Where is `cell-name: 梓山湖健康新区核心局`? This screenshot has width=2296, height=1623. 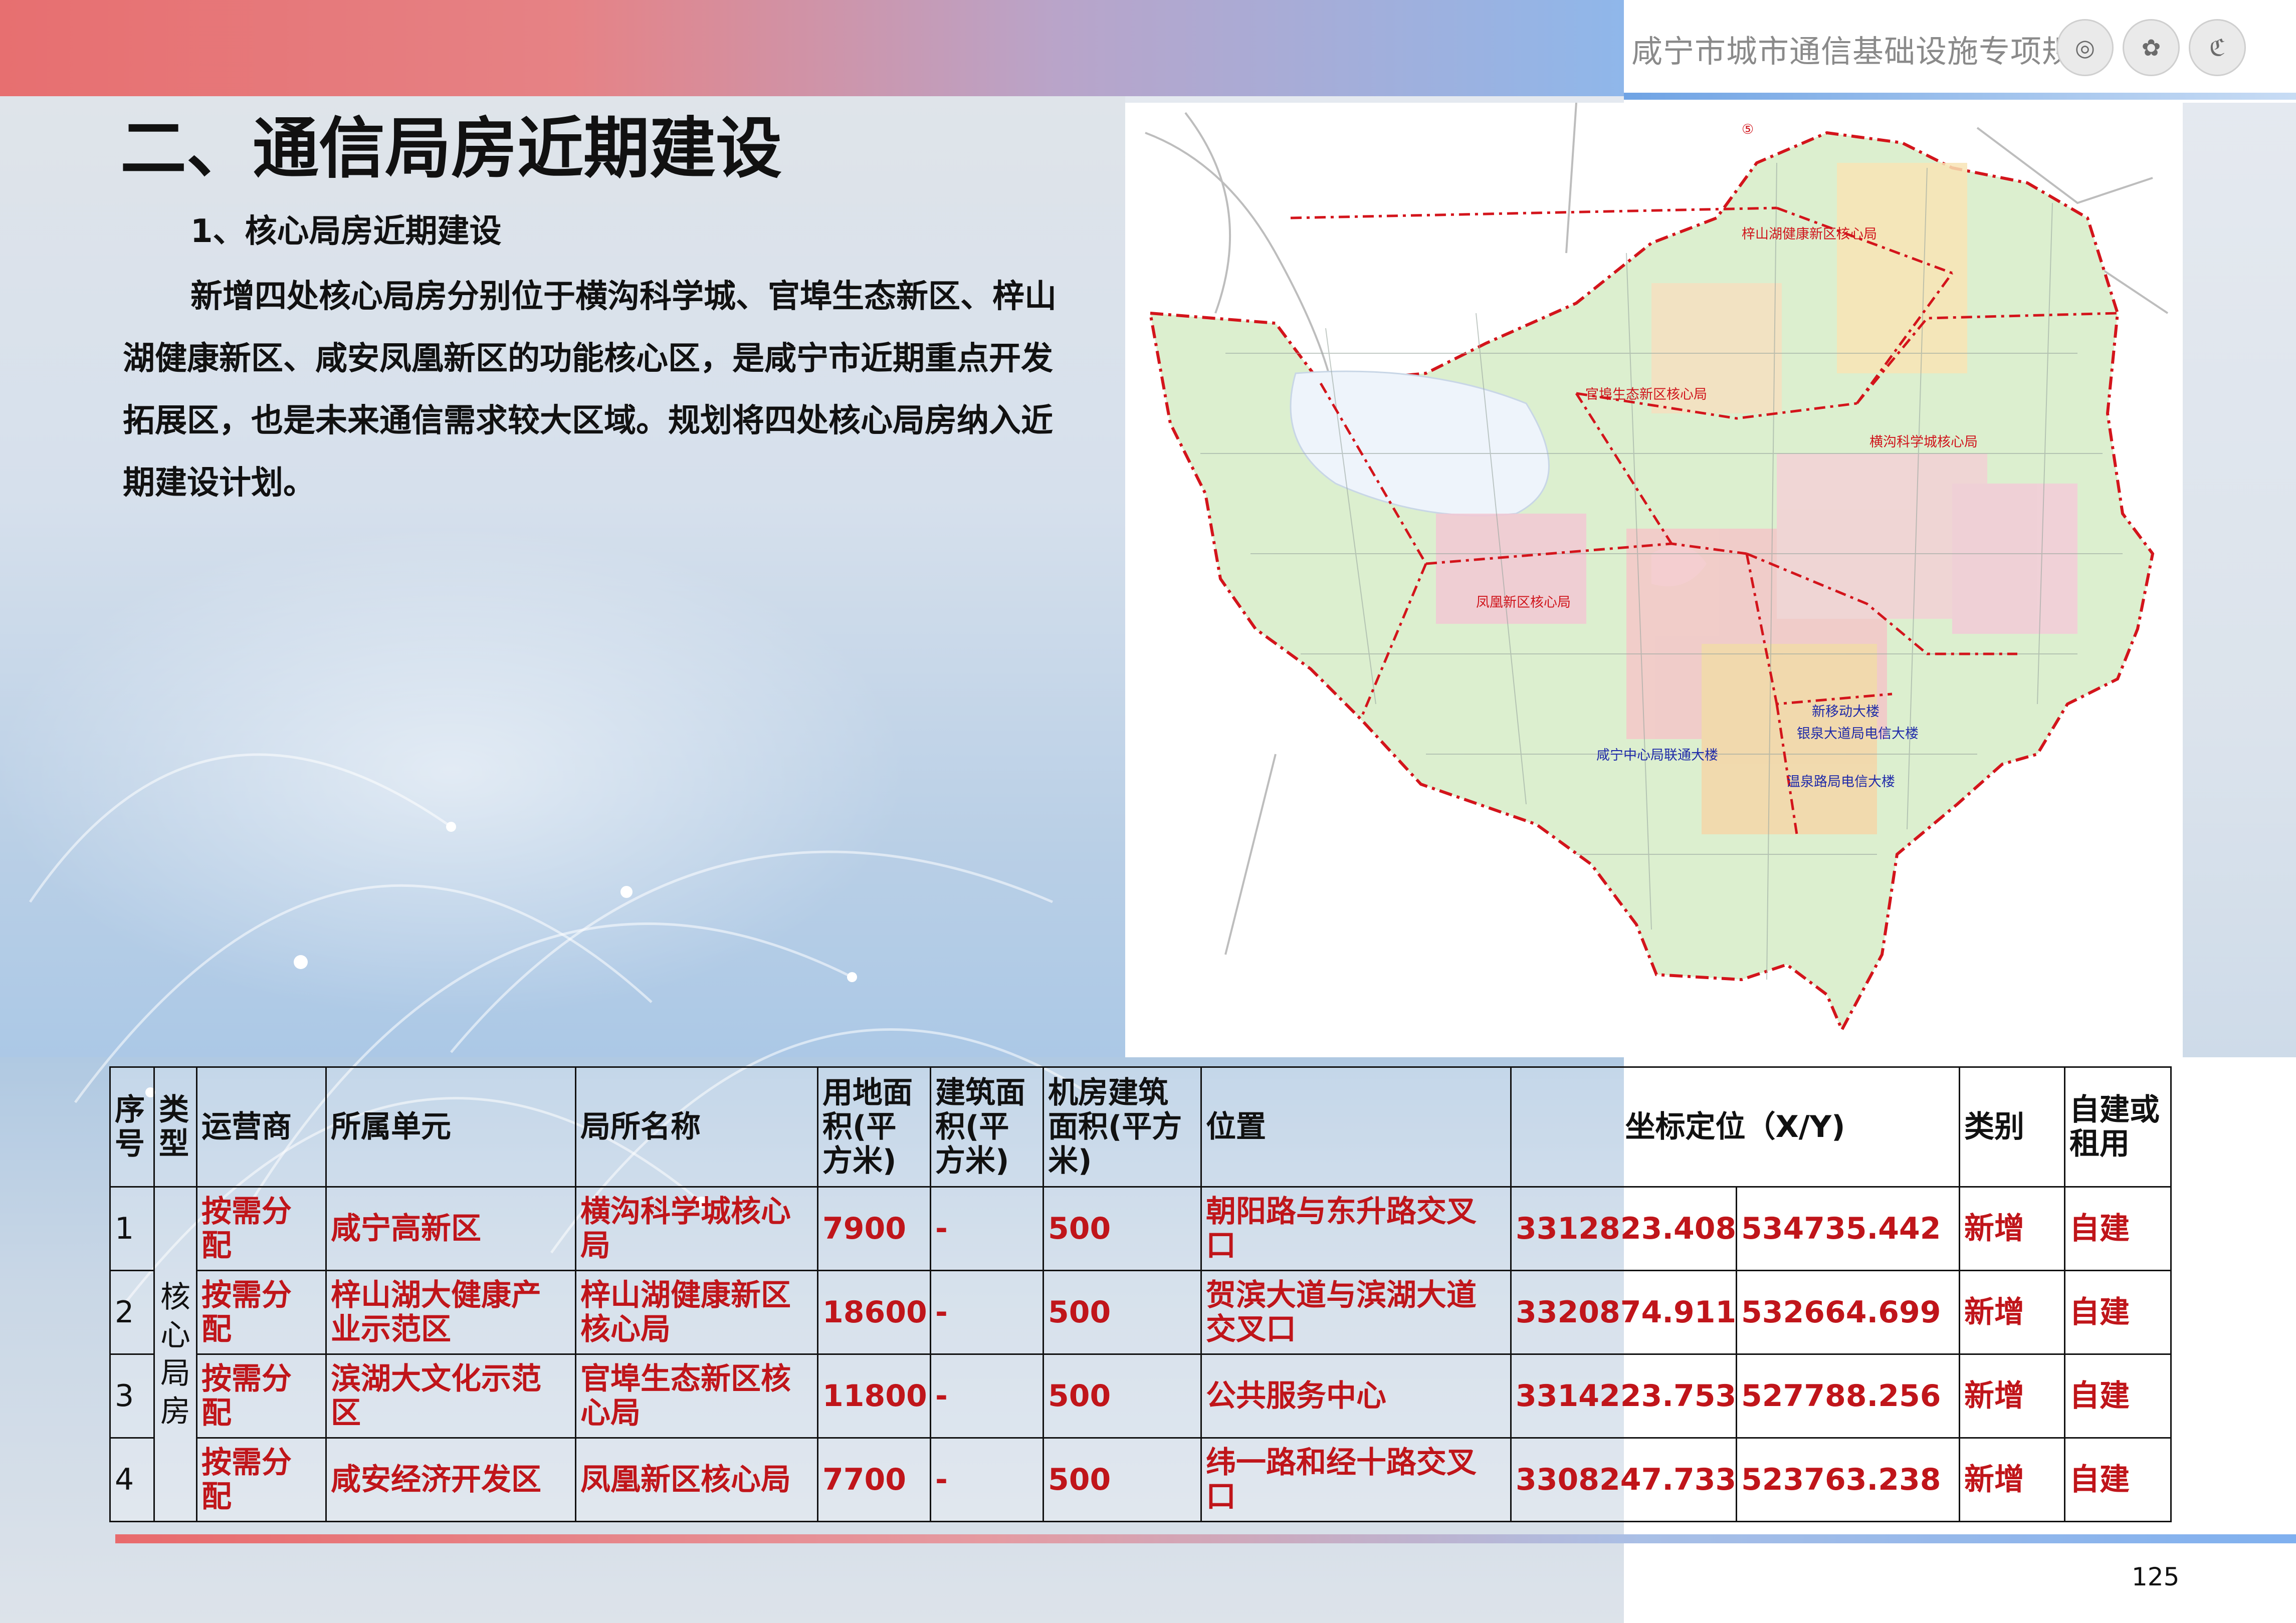
cell-name: 梓山湖健康新区核心局 is located at coordinates (696, 1312).